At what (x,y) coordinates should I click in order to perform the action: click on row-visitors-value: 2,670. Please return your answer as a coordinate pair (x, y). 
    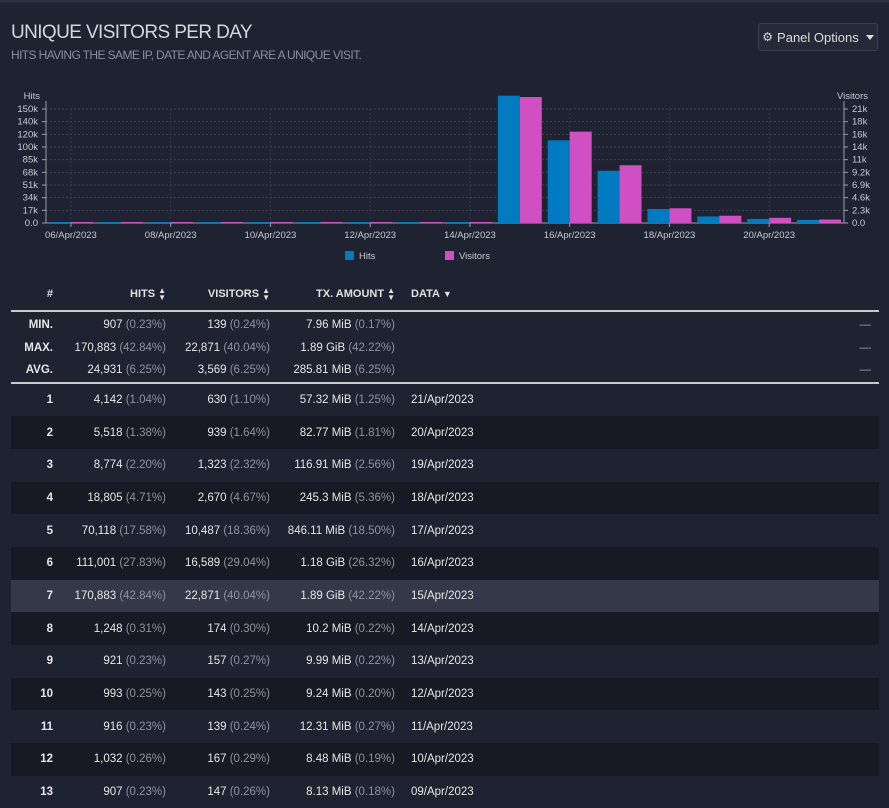
    Looking at the image, I should click on (212, 497).